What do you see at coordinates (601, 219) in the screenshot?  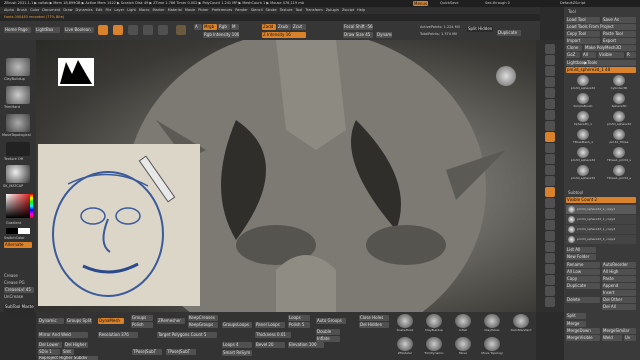 I see `subtool-item: pm3d_sphere3d_1_copy2` at bounding box center [601, 219].